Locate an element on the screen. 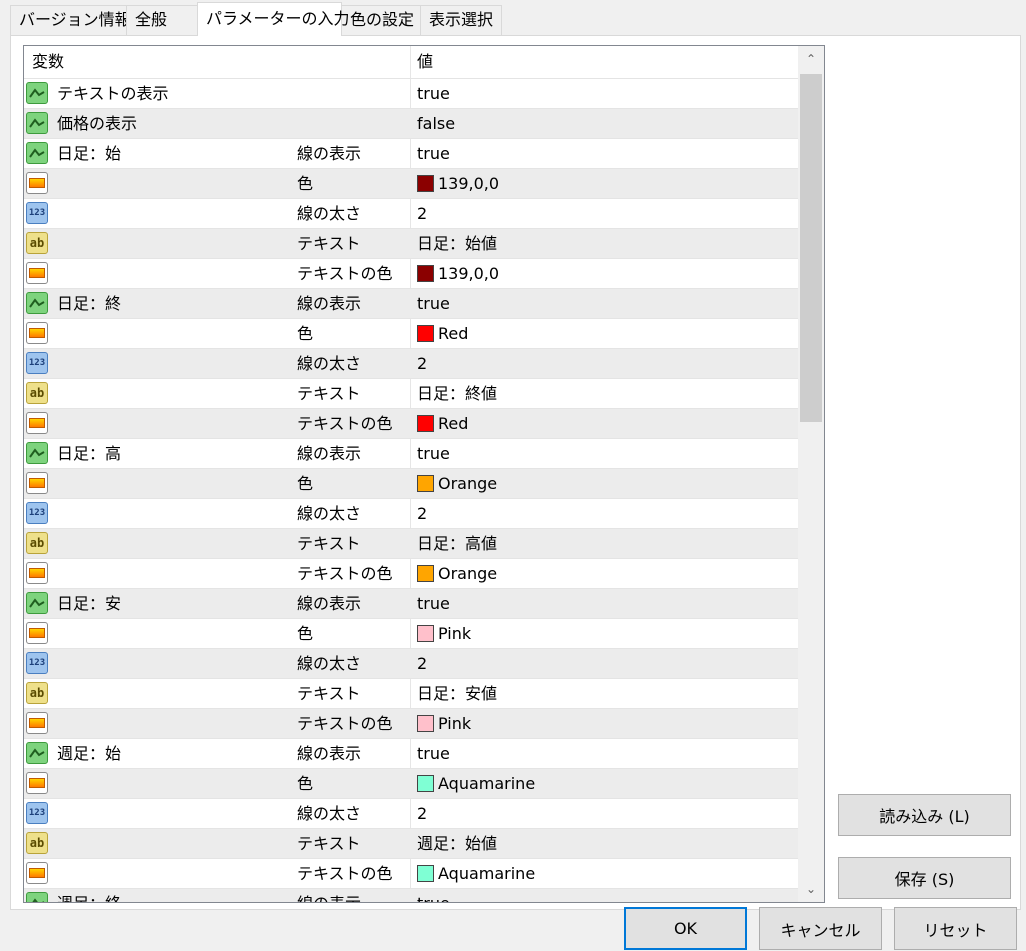 The image size is (1026, 951). table-row: テキストの色 Red is located at coordinates (411, 423).